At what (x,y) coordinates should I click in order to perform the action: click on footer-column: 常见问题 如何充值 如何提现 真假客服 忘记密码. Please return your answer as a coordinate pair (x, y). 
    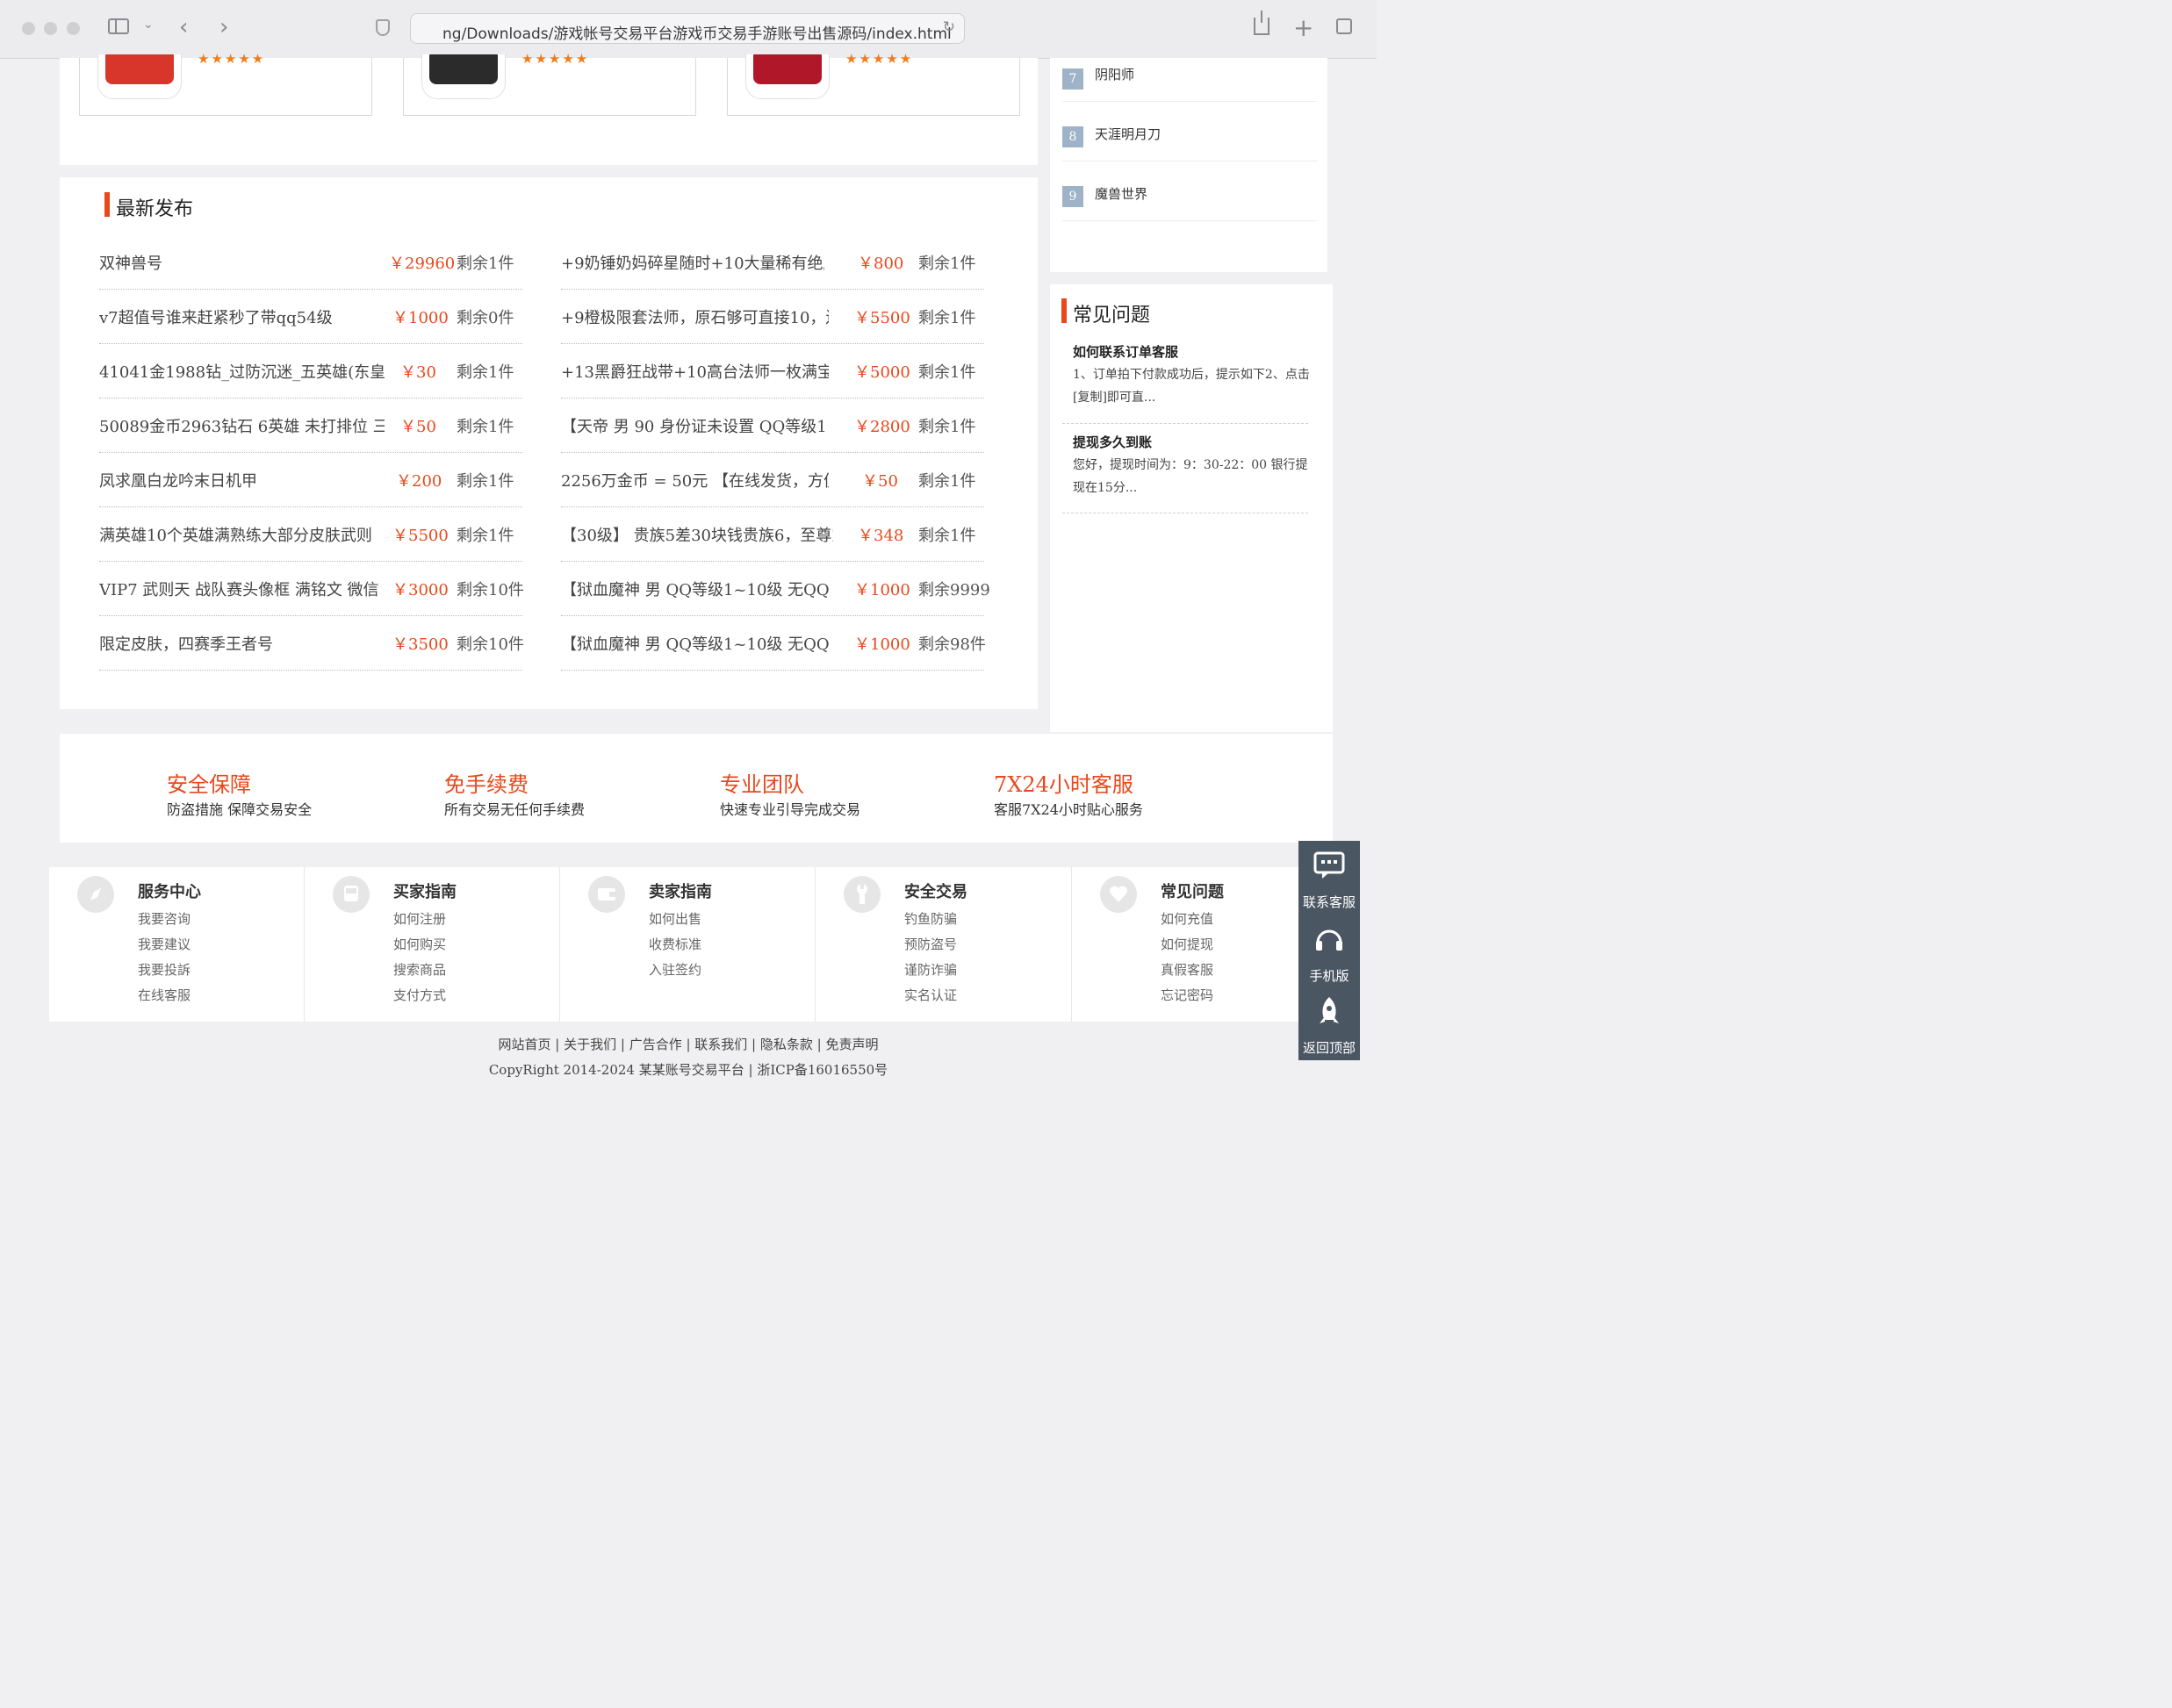
    Looking at the image, I should click on (1185, 944).